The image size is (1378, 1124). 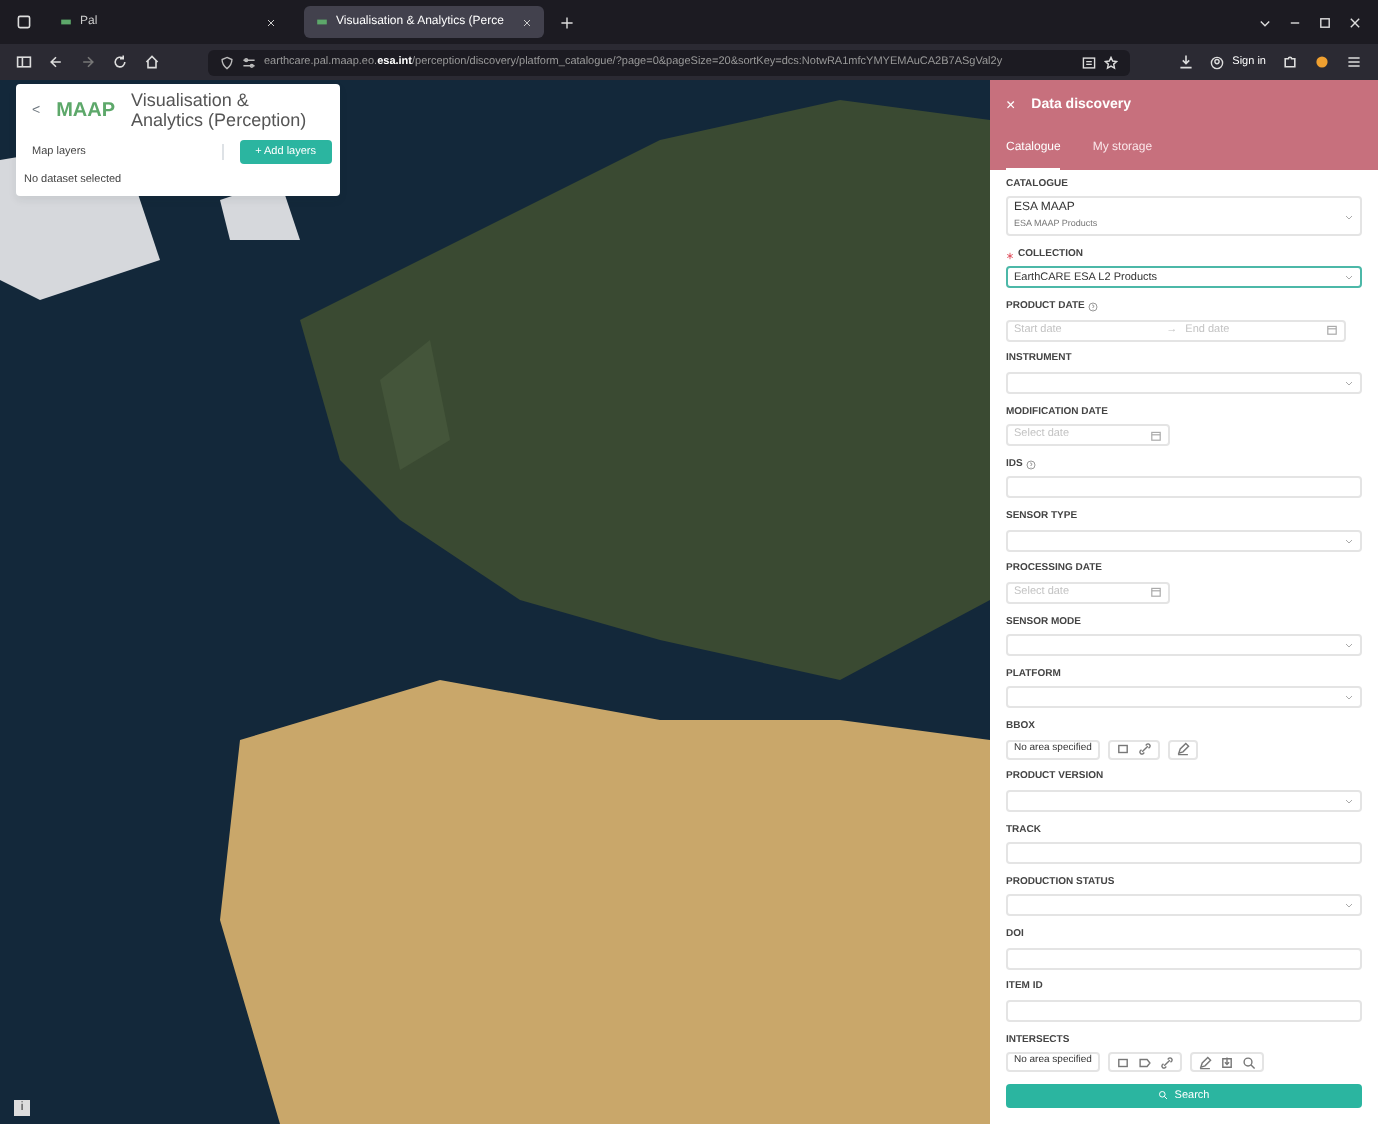 I want to click on shield-icon, so click(x=227, y=62).